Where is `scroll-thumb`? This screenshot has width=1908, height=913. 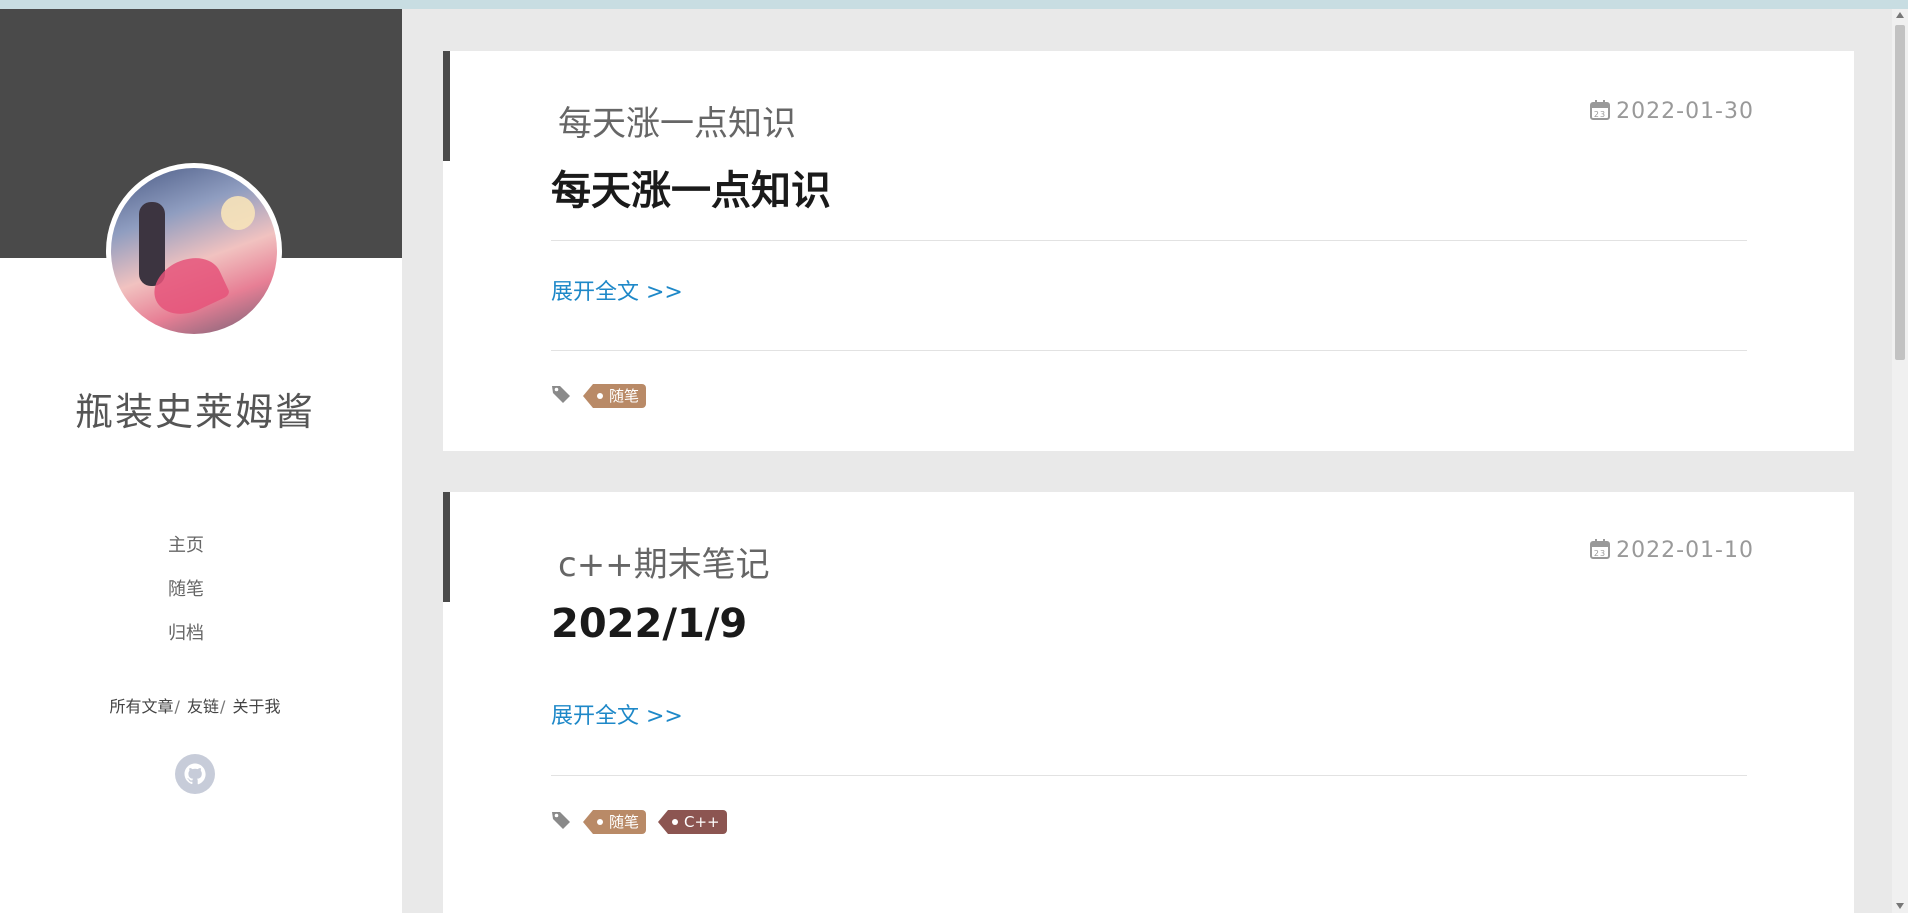 scroll-thumb is located at coordinates (1900, 192).